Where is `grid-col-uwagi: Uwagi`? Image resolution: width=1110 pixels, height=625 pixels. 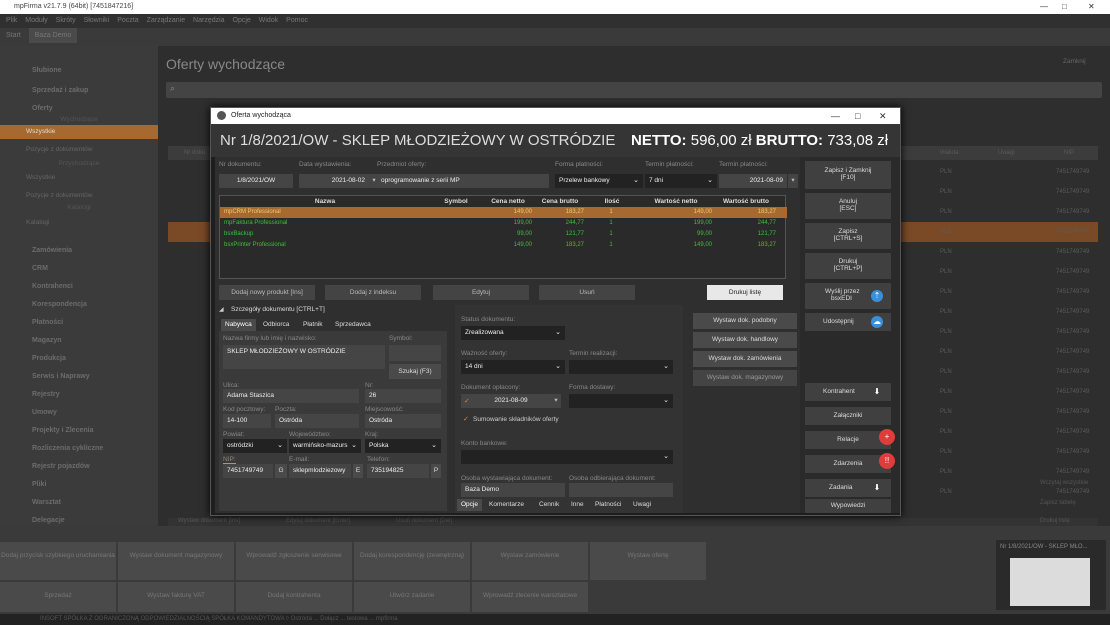
grid-col-uwagi: Uwagi is located at coordinates (1006, 153).